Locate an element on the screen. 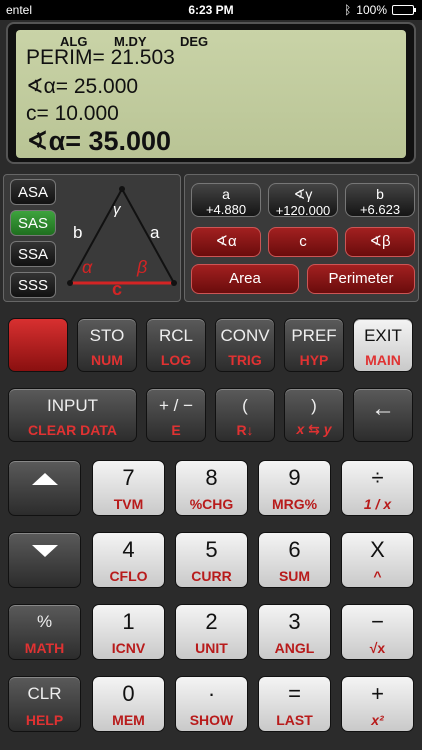 Image resolution: width=422 pixels, height=750 pixels. backspace-key: ← is located at coordinates (383, 415).